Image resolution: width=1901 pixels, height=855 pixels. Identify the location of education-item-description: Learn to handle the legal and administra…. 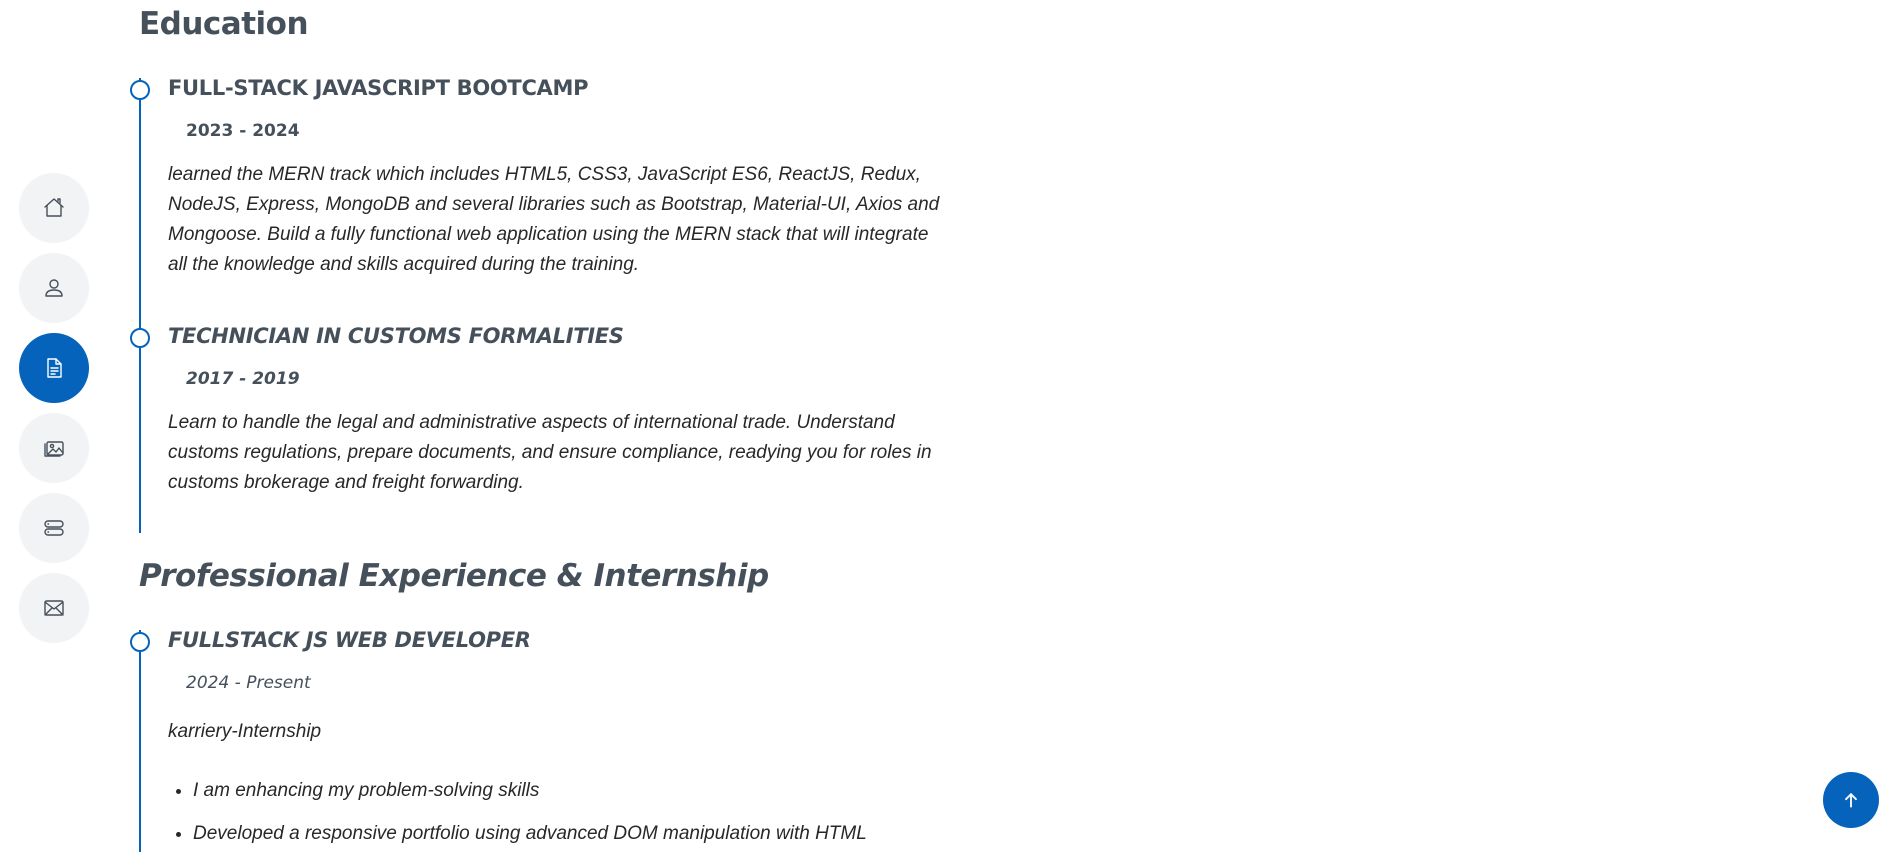
(558, 453).